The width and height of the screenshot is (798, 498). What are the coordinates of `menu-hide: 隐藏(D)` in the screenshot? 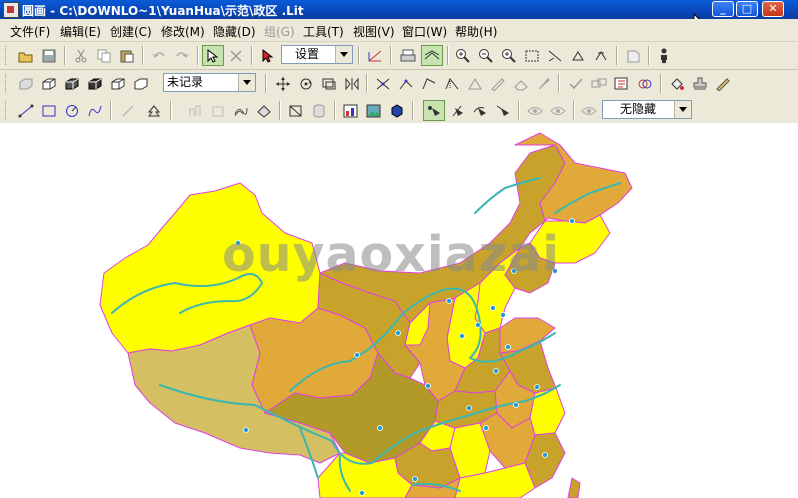 It's located at (234, 31).